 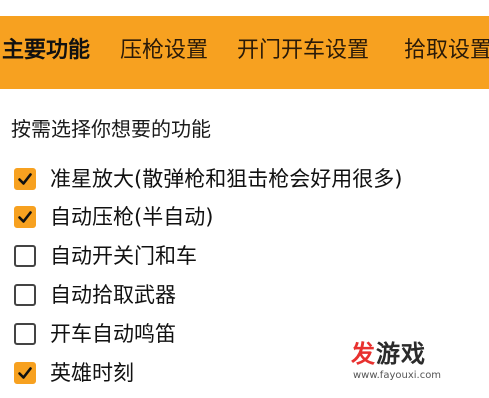 What do you see at coordinates (244, 8) in the screenshot?
I see `top-strip` at bounding box center [244, 8].